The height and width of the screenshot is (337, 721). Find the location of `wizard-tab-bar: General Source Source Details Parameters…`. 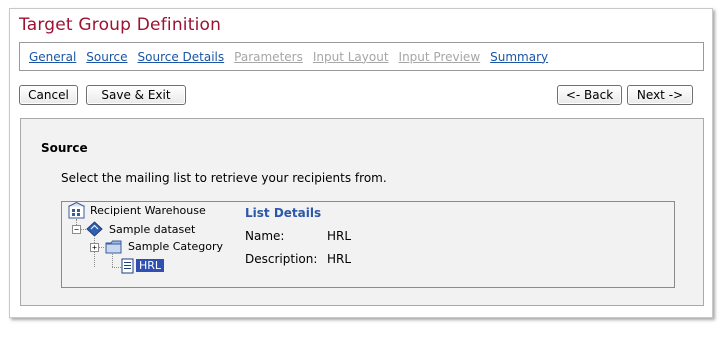

wizard-tab-bar: General Source Source Details Parameters… is located at coordinates (361, 56).